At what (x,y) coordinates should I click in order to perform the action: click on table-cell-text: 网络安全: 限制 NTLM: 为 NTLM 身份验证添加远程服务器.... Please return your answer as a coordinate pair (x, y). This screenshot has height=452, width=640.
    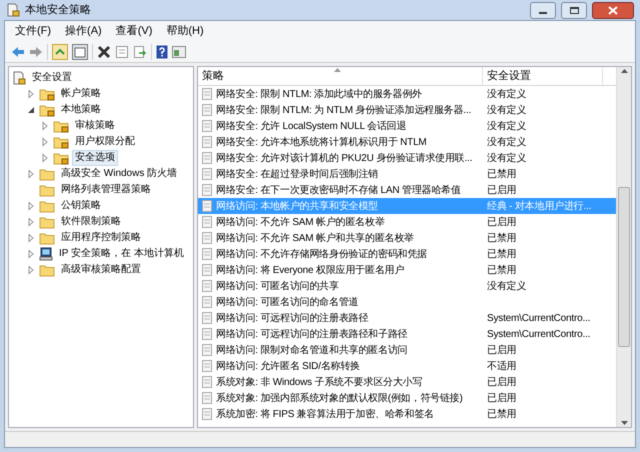
    Looking at the image, I should click on (344, 111).